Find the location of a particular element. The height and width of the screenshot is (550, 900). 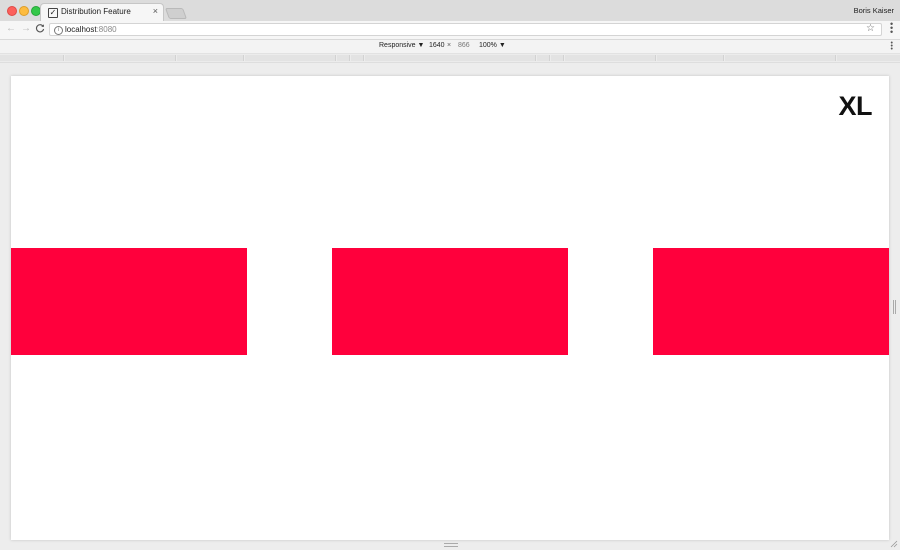

device-toolbar: Responsive ▼ 1640 × 866 100% ▼ • • • is located at coordinates (450, 47).